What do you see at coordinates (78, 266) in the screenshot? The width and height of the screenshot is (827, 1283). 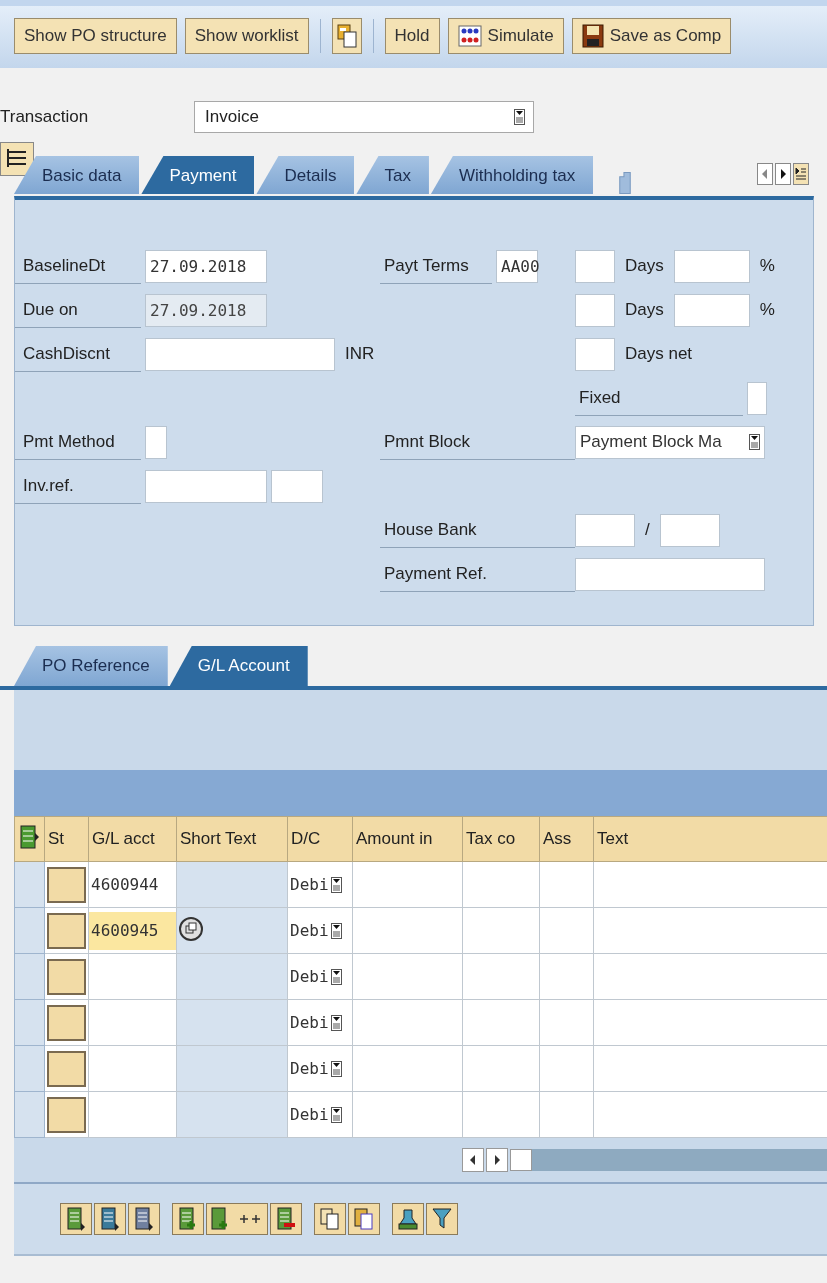 I see `field-label: BaselineDt` at bounding box center [78, 266].